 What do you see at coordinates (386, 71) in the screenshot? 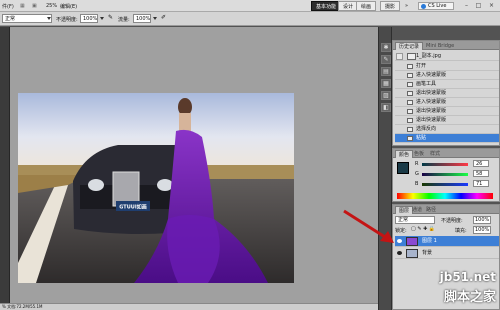
I see `dock-info-icon: ▤` at bounding box center [386, 71].